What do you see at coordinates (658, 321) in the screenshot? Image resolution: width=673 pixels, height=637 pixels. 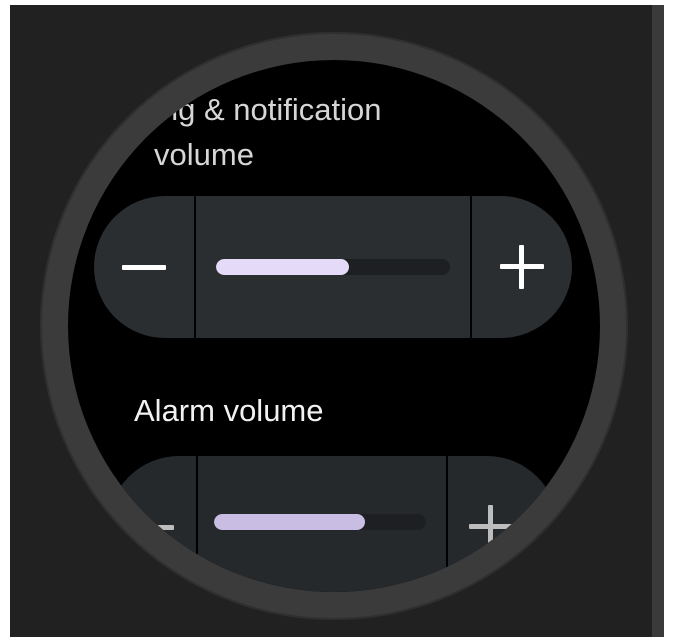 I see `right-margin` at bounding box center [658, 321].